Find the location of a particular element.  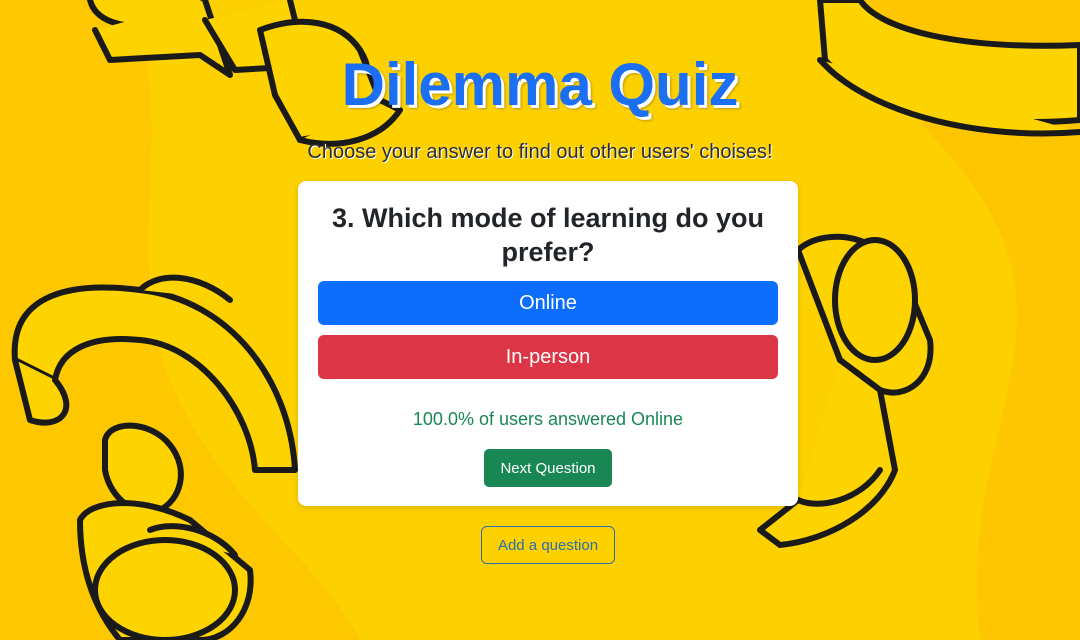

question-text: 3. Which mode of learning do you prefer? is located at coordinates (547, 235).